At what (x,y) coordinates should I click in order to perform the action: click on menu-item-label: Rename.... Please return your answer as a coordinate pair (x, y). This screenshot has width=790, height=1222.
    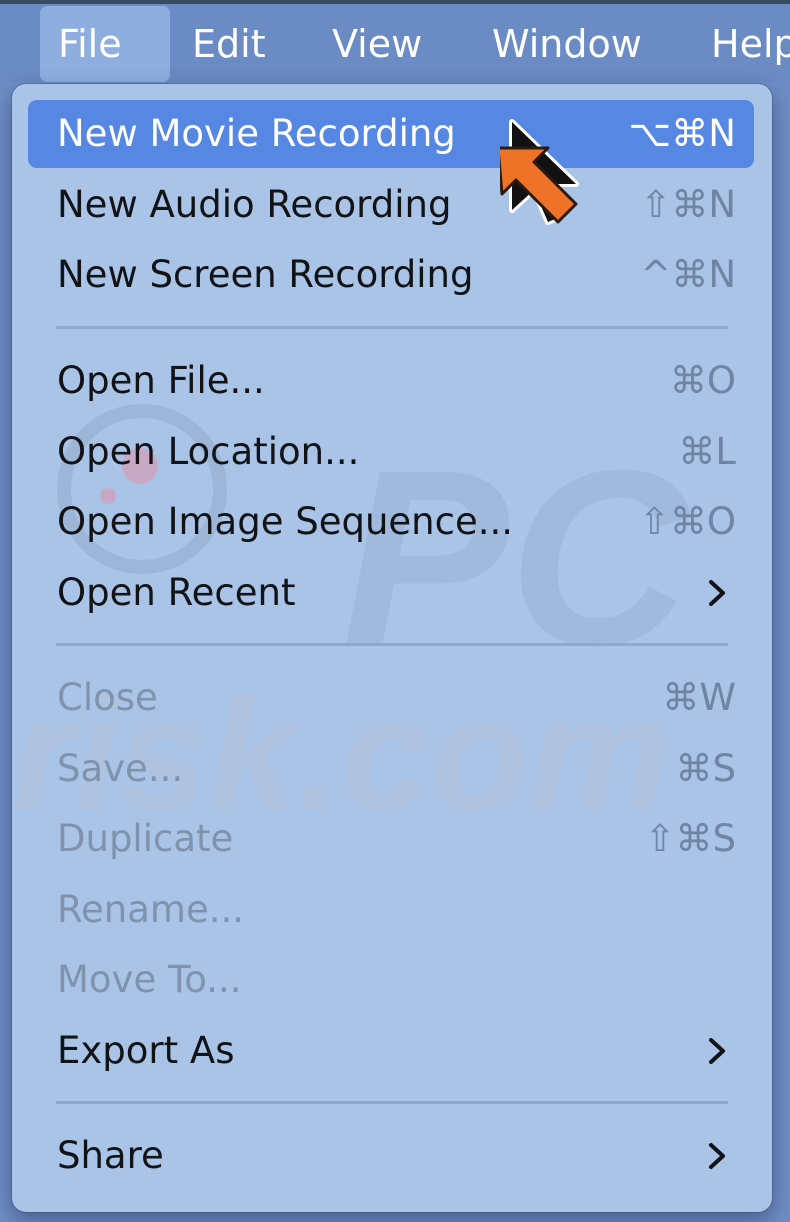
    Looking at the image, I should click on (151, 909).